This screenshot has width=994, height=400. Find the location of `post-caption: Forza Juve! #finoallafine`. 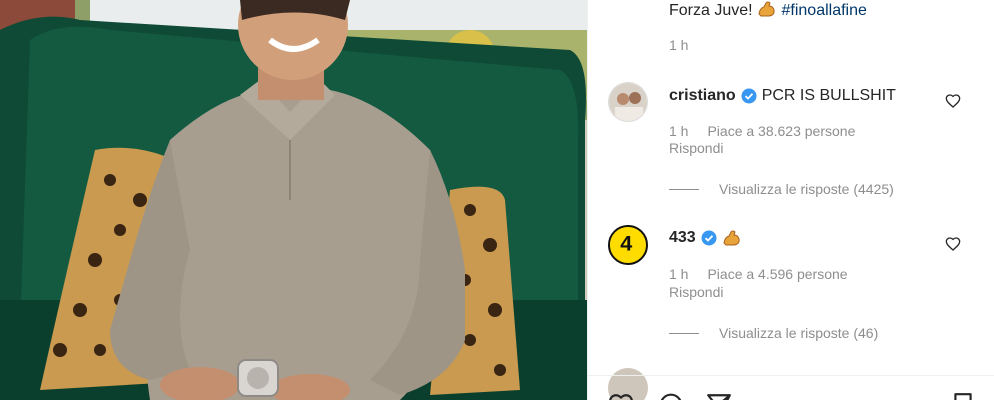

post-caption: Forza Juve! #finoallafine is located at coordinates (768, 10).